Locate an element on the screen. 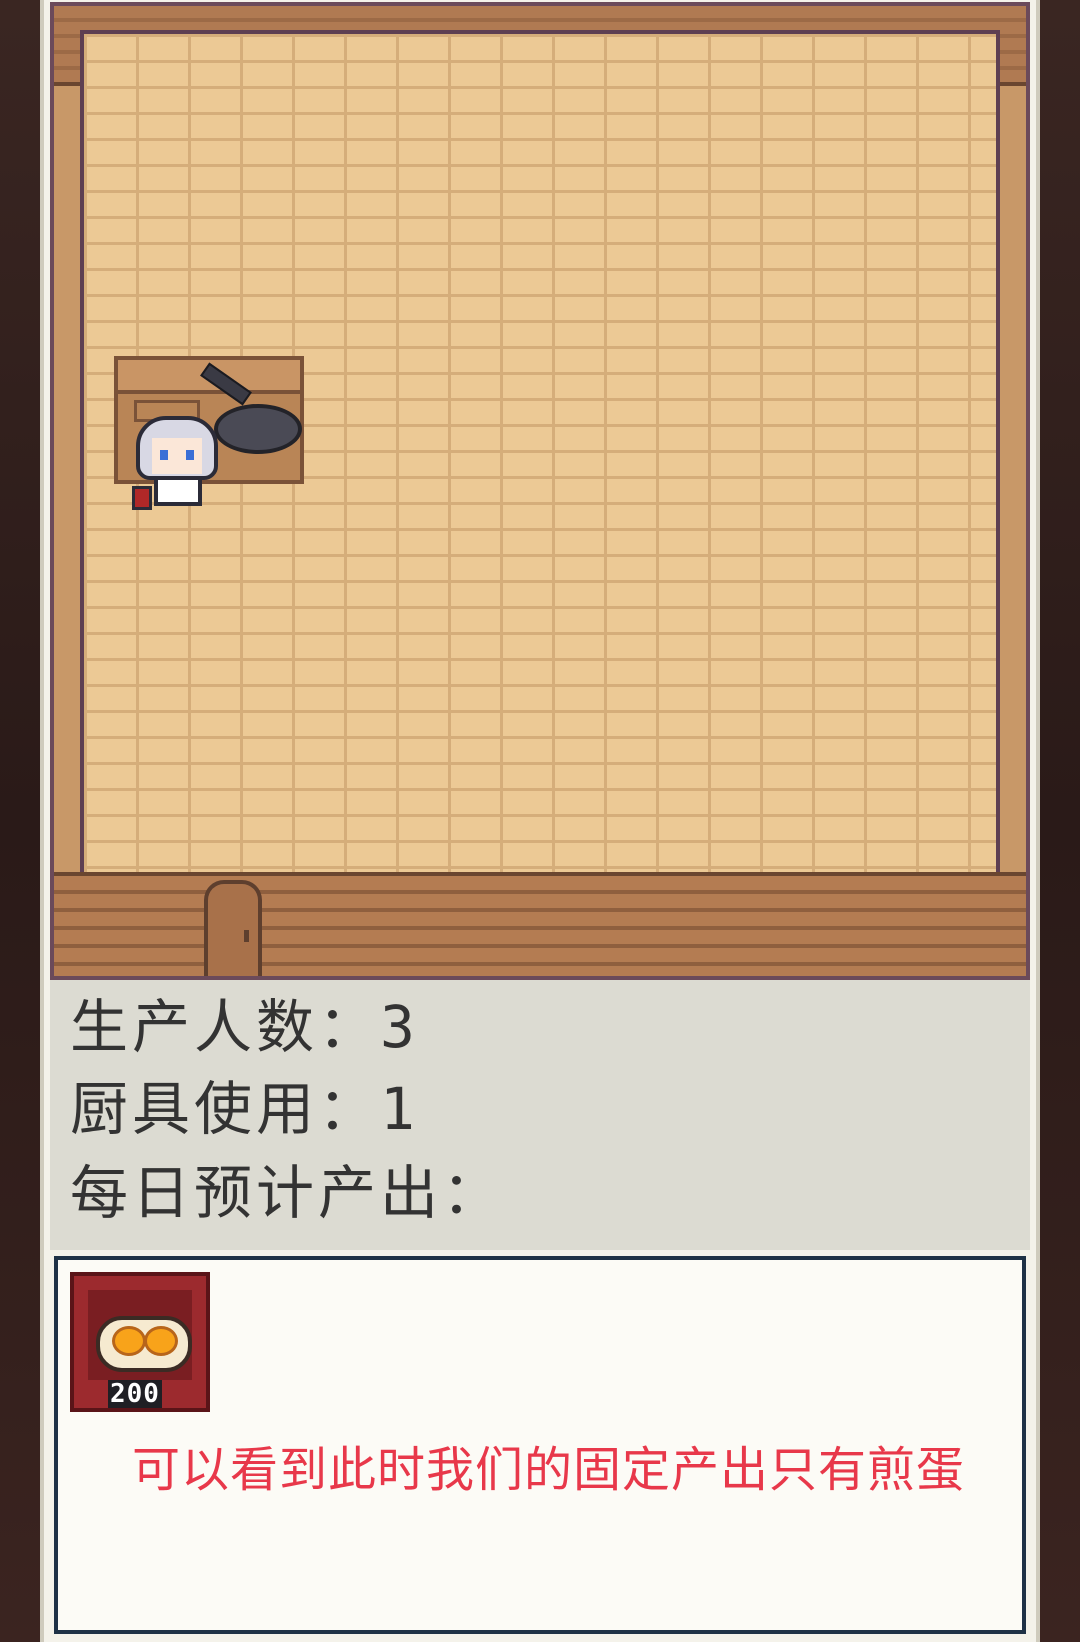 The image size is (1080, 1642). cookware-used-label: 厨具使用：1 is located at coordinates (244, 1109).